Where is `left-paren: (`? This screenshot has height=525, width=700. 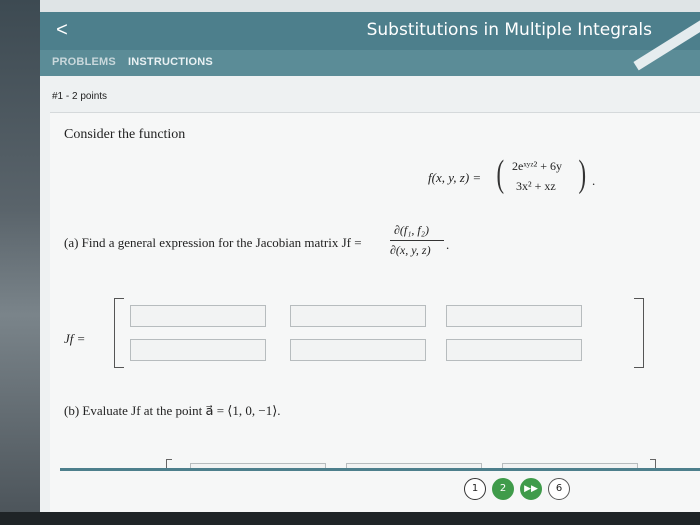
left-paren: ( is located at coordinates (500, 174).